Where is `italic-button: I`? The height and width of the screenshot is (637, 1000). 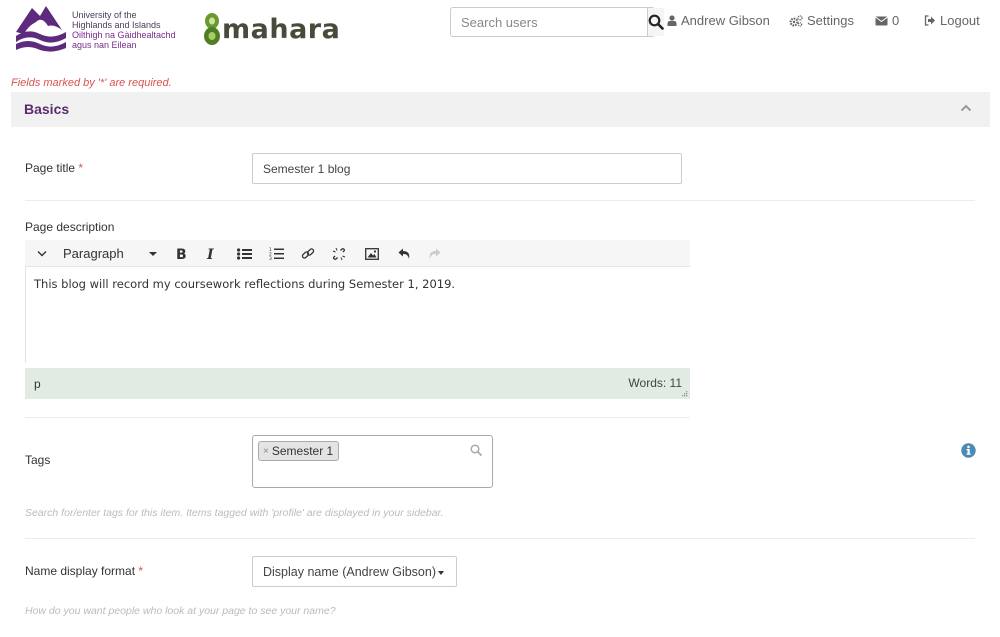
italic-button: I is located at coordinates (211, 253).